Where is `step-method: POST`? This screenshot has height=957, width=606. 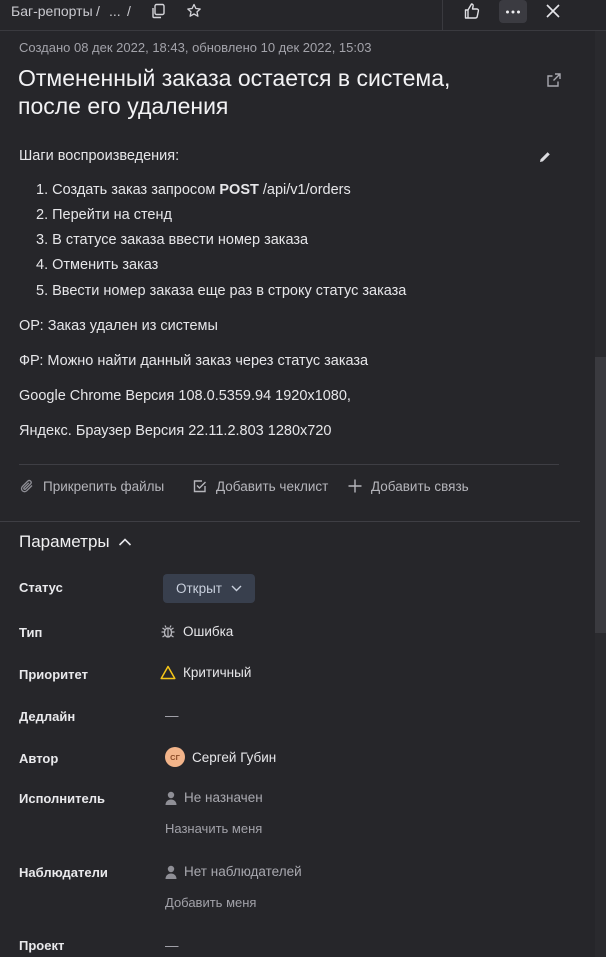 step-method: POST is located at coordinates (239, 190).